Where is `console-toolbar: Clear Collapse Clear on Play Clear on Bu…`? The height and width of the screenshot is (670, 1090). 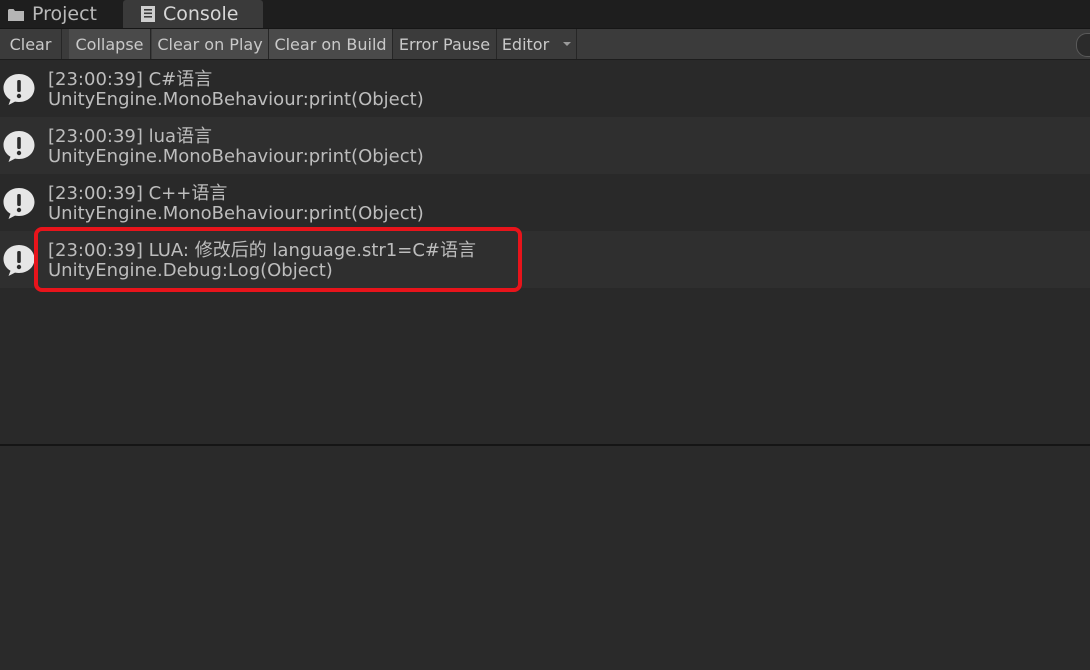
console-toolbar: Clear Collapse Clear on Play Clear on Bu… is located at coordinates (545, 44).